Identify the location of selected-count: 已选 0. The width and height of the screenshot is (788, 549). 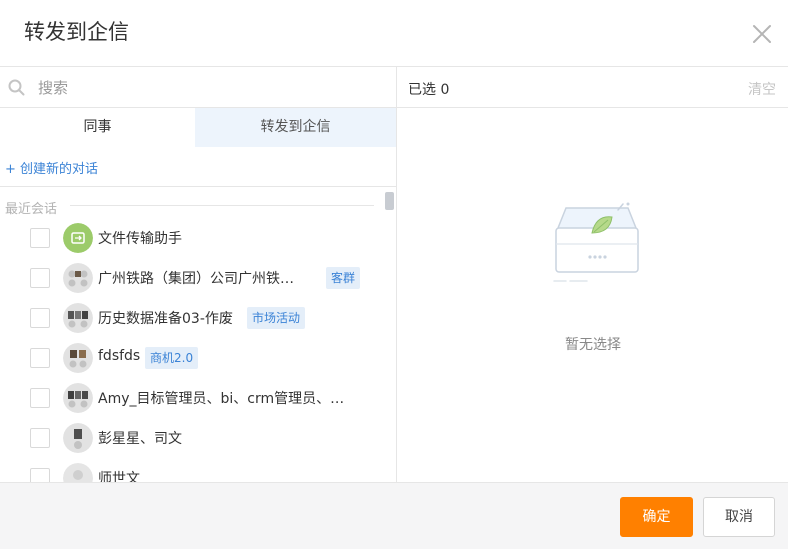
(429, 90).